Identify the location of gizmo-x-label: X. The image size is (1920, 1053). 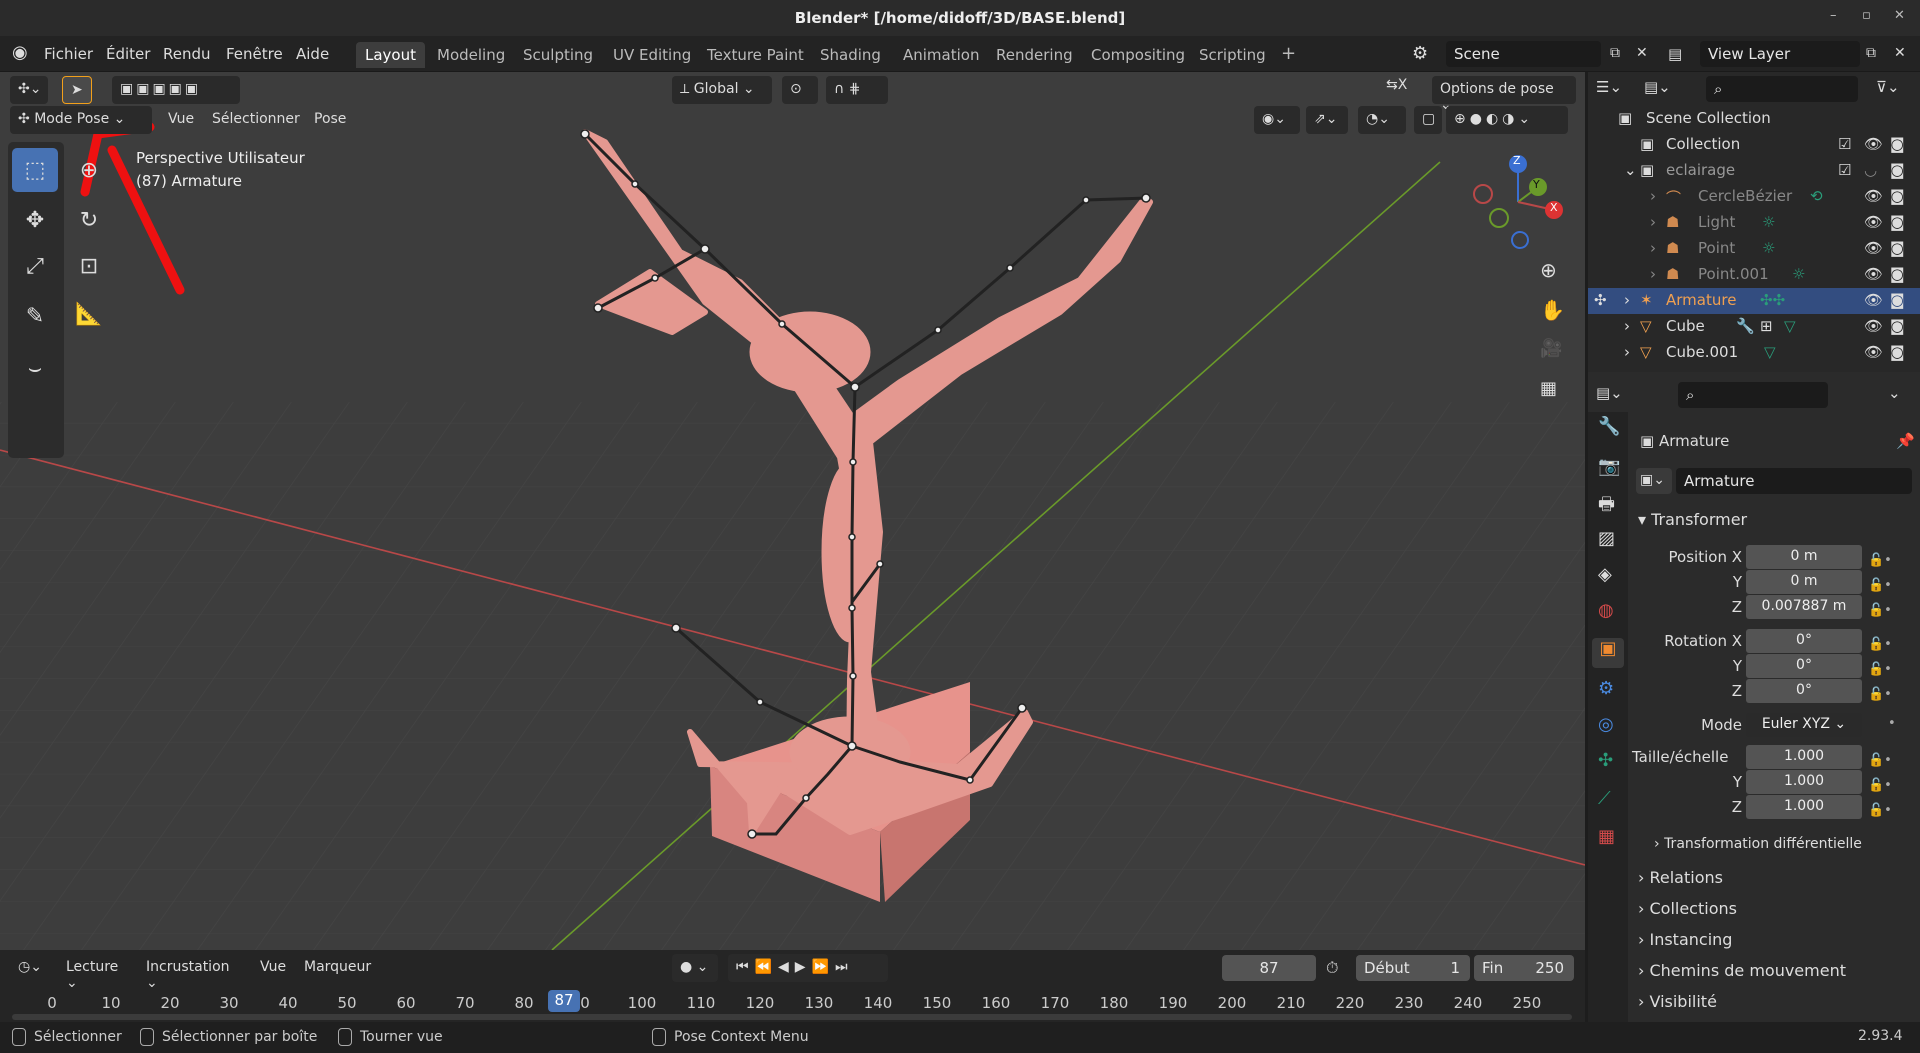
(1554, 207).